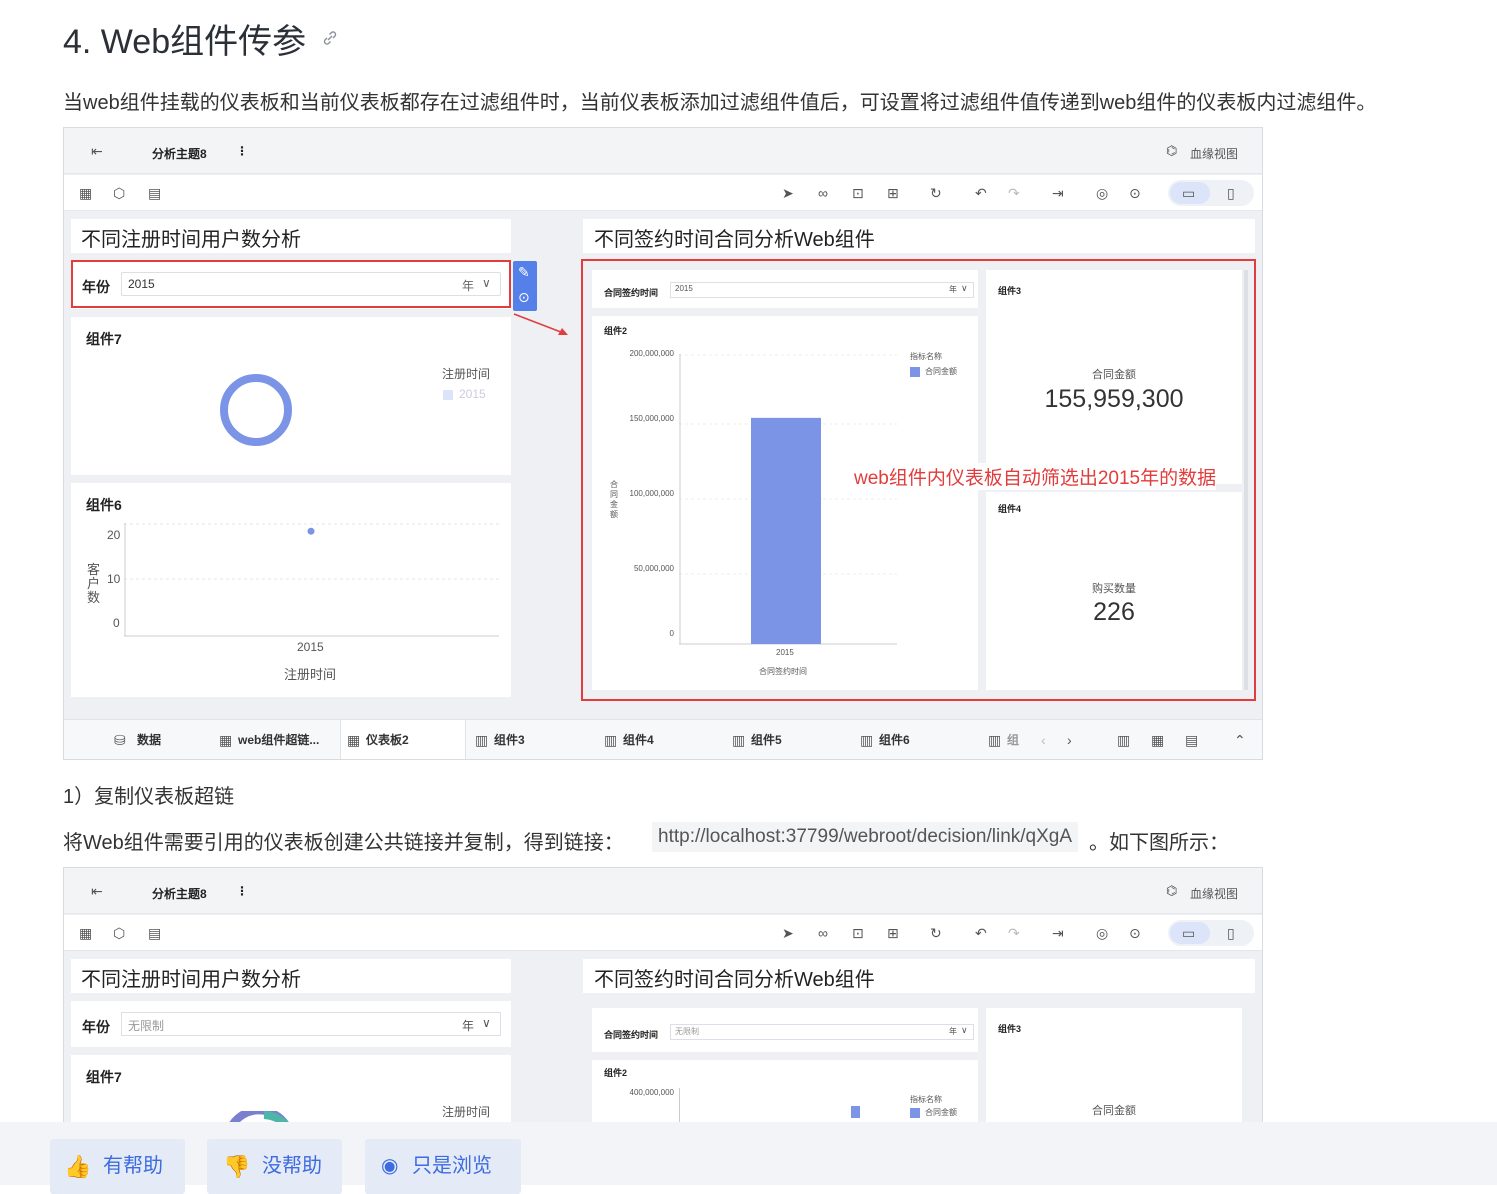 Image resolution: width=1497 pixels, height=1194 pixels. I want to click on comp6-ytick: 0, so click(116, 623).